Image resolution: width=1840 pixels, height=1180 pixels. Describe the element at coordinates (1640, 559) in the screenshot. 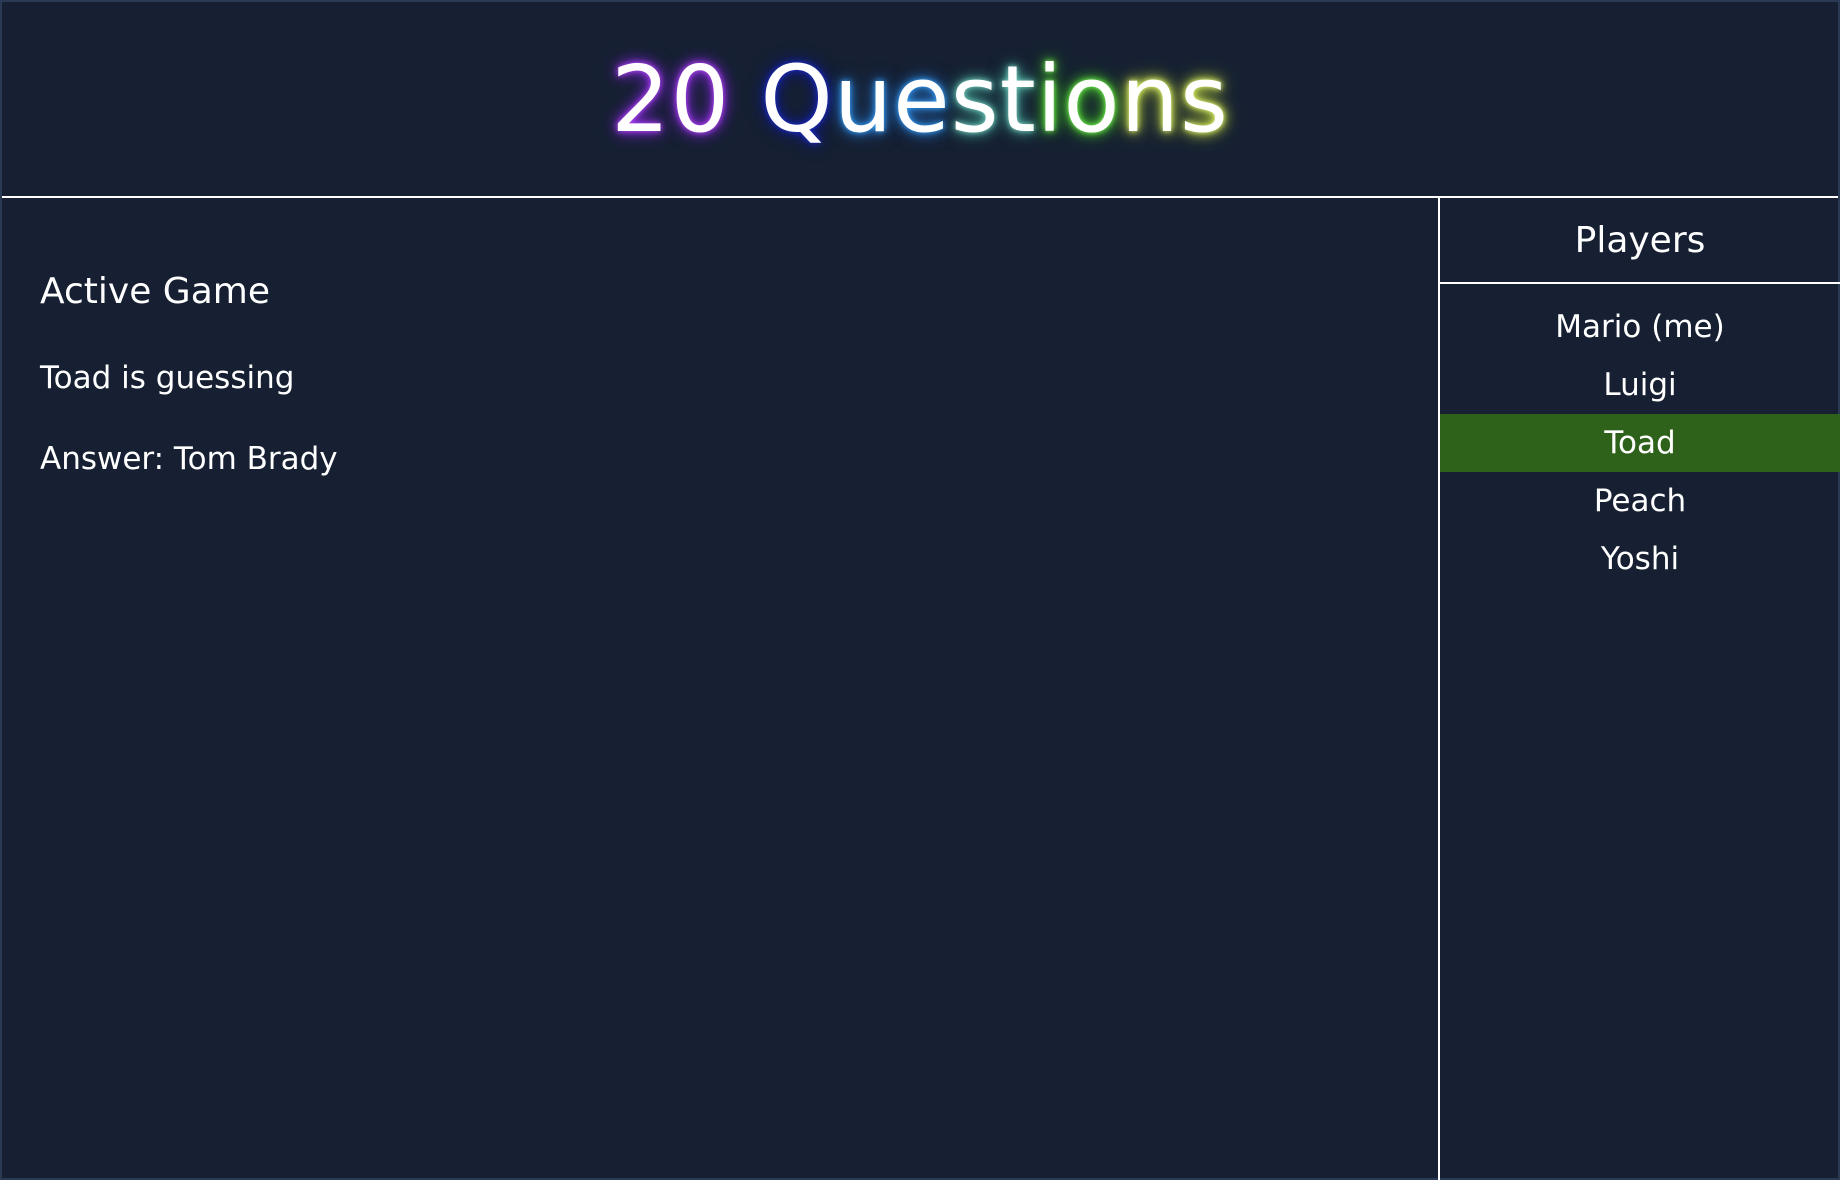

I see `player-item-yoshi: Yoshi` at that location.